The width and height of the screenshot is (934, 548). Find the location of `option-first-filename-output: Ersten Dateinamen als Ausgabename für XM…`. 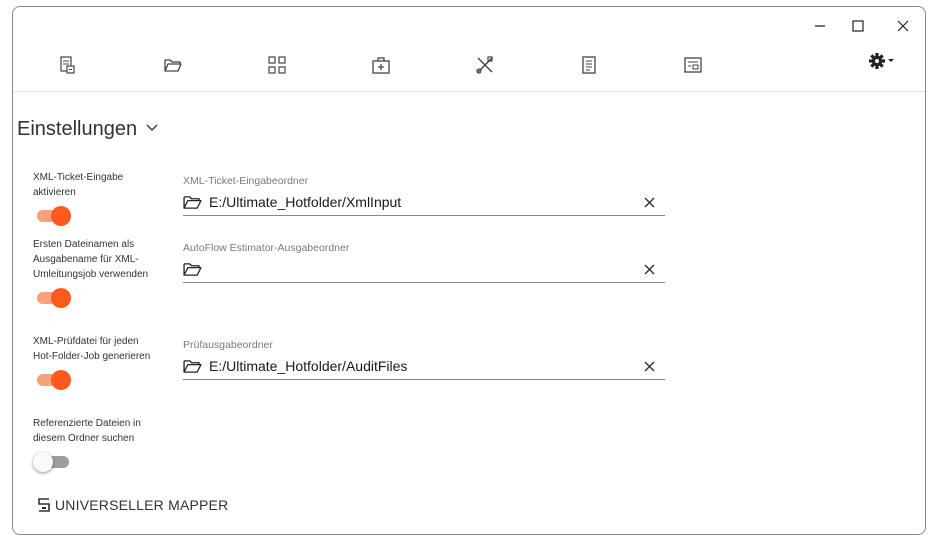

option-first-filename-output: Ersten Dateinamen als Ausgabename für XM… is located at coordinates (93, 273).